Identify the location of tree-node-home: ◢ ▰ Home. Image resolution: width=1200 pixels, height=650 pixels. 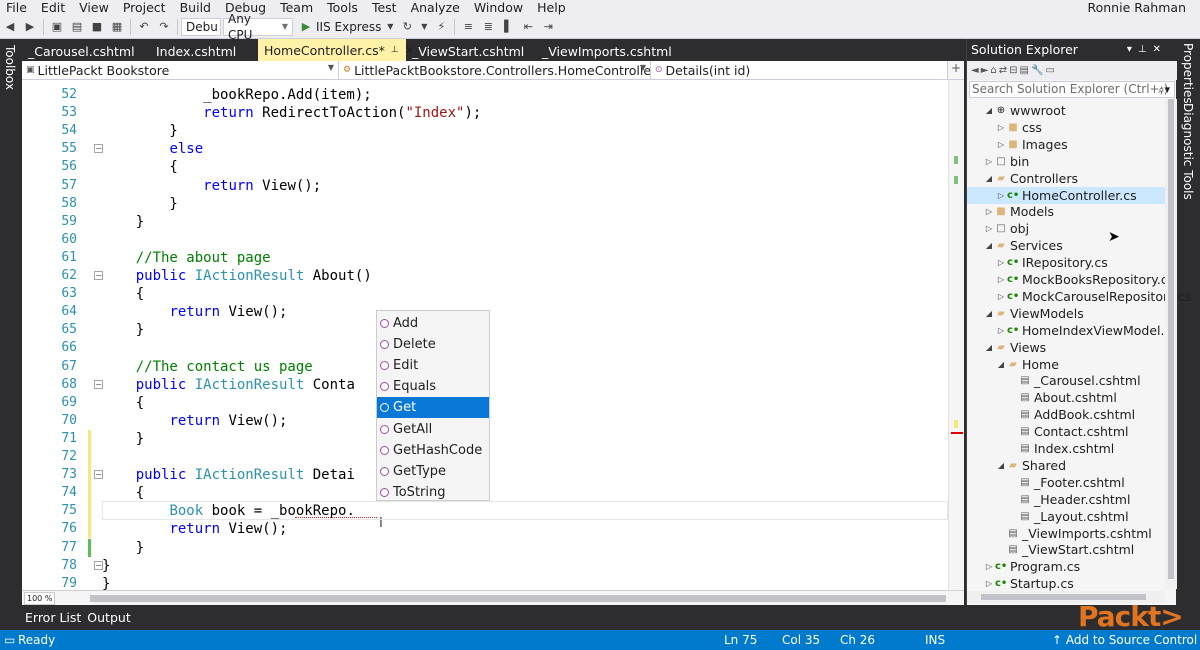
(1027, 364).